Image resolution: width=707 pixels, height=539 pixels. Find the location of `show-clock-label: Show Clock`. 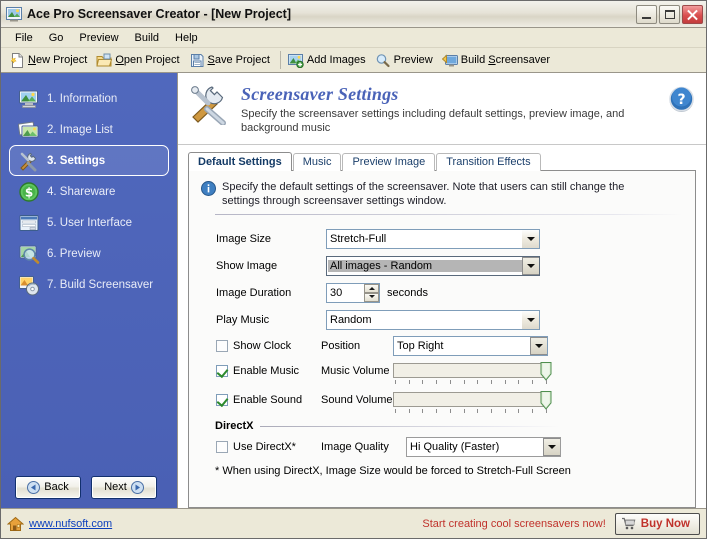

show-clock-label: Show Clock is located at coordinates (262, 345).